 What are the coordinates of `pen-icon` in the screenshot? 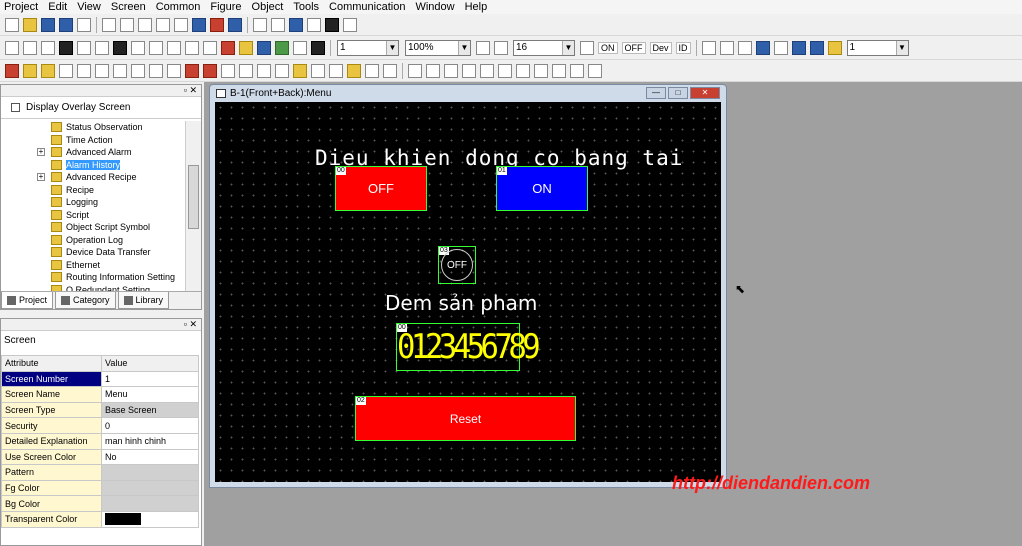 It's located at (314, 24).